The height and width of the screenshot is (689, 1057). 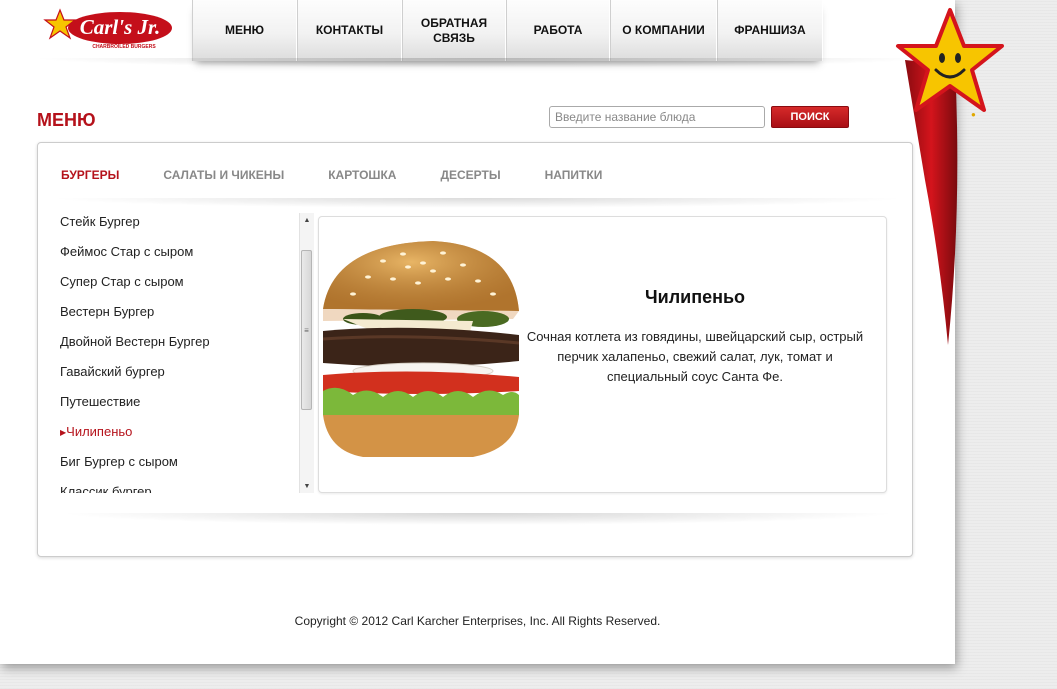 What do you see at coordinates (657, 117) in the screenshot?
I see `search-input` at bounding box center [657, 117].